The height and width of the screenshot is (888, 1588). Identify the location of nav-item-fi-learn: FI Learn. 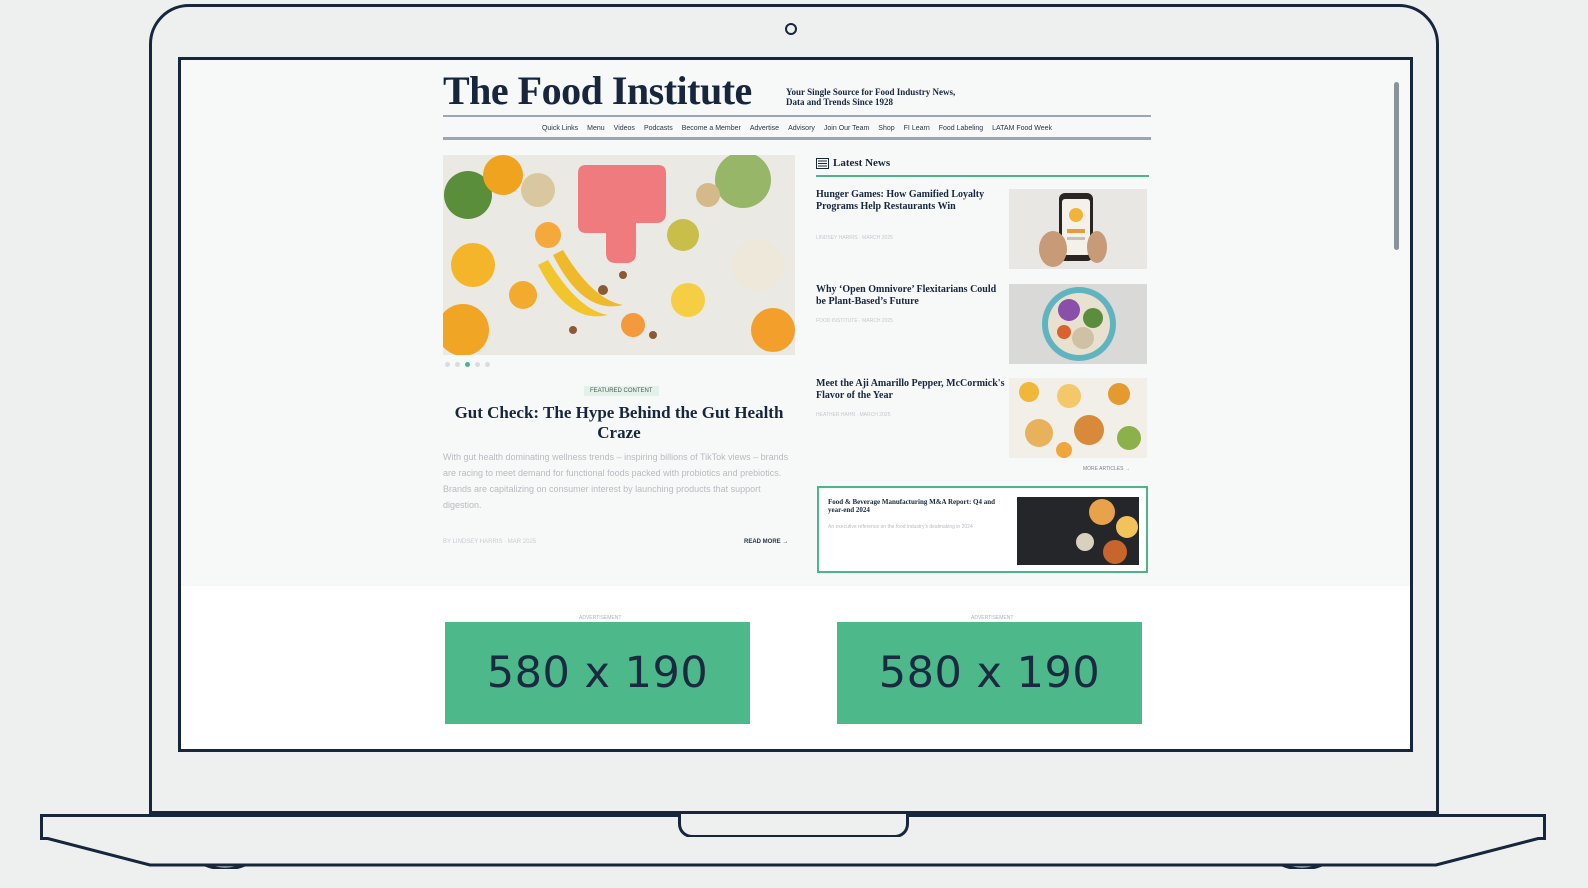
(917, 128).